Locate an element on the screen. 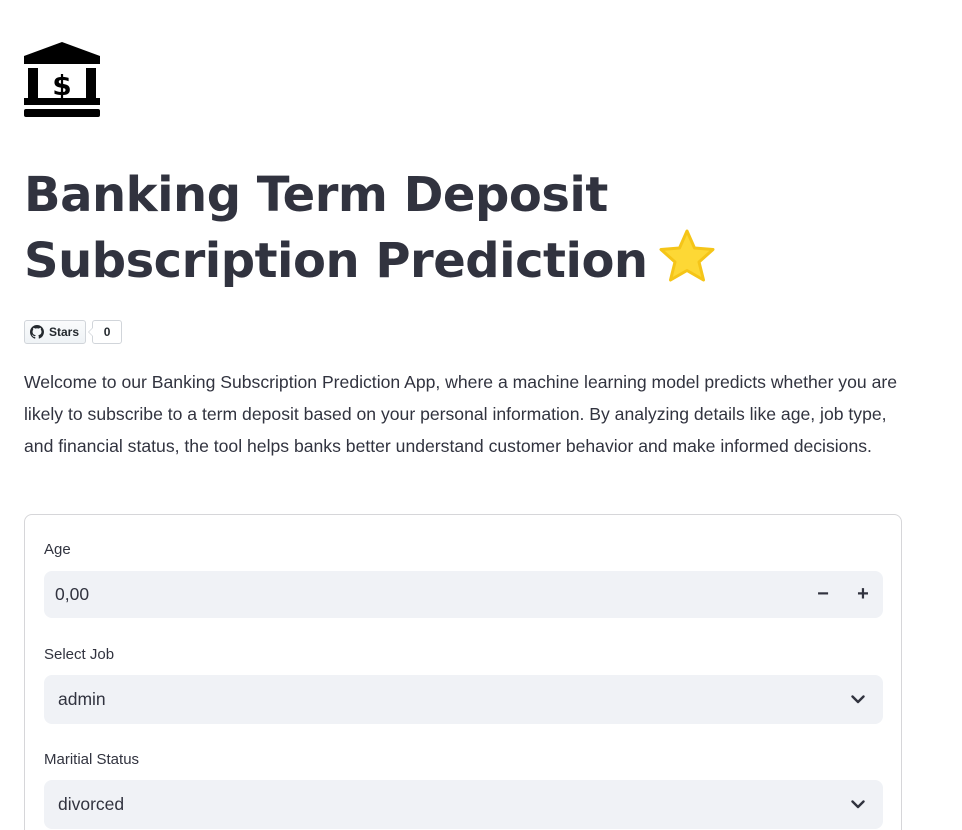  age-number-input: − + is located at coordinates (463, 594).